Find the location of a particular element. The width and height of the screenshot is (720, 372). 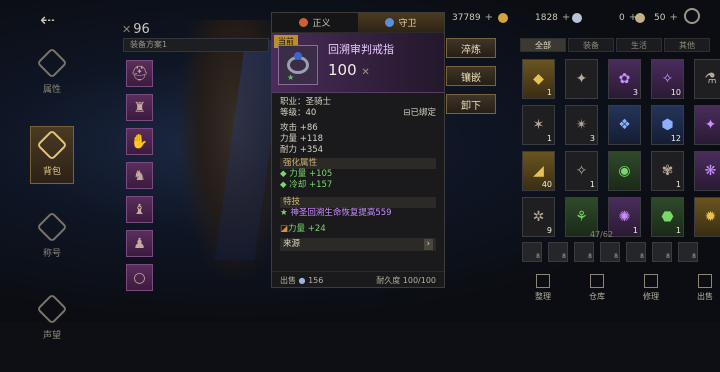

tooltip-tabs: 正义 守卫 is located at coordinates (358, 23).